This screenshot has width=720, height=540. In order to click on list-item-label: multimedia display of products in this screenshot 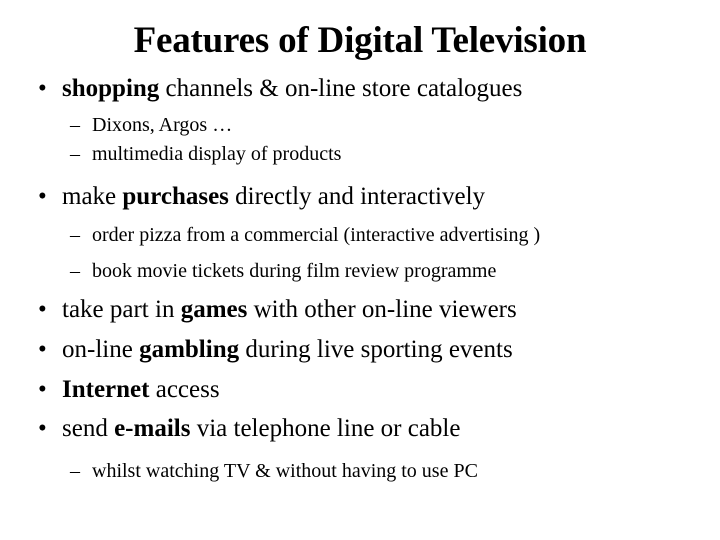, I will do `click(217, 154)`.